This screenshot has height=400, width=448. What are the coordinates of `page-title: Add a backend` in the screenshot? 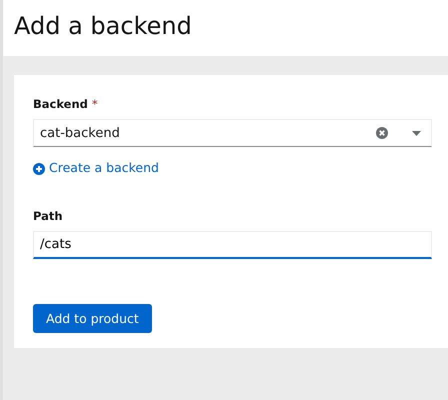 It's located at (103, 26).